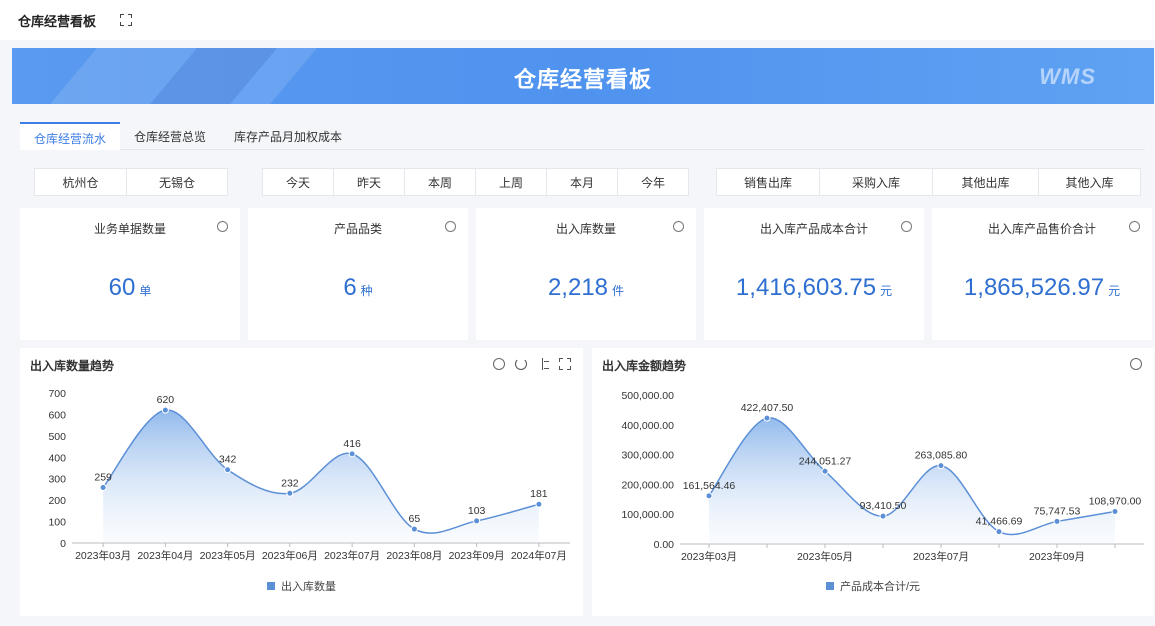  I want to click on banner-title: 仓库经营看板, so click(582, 79).